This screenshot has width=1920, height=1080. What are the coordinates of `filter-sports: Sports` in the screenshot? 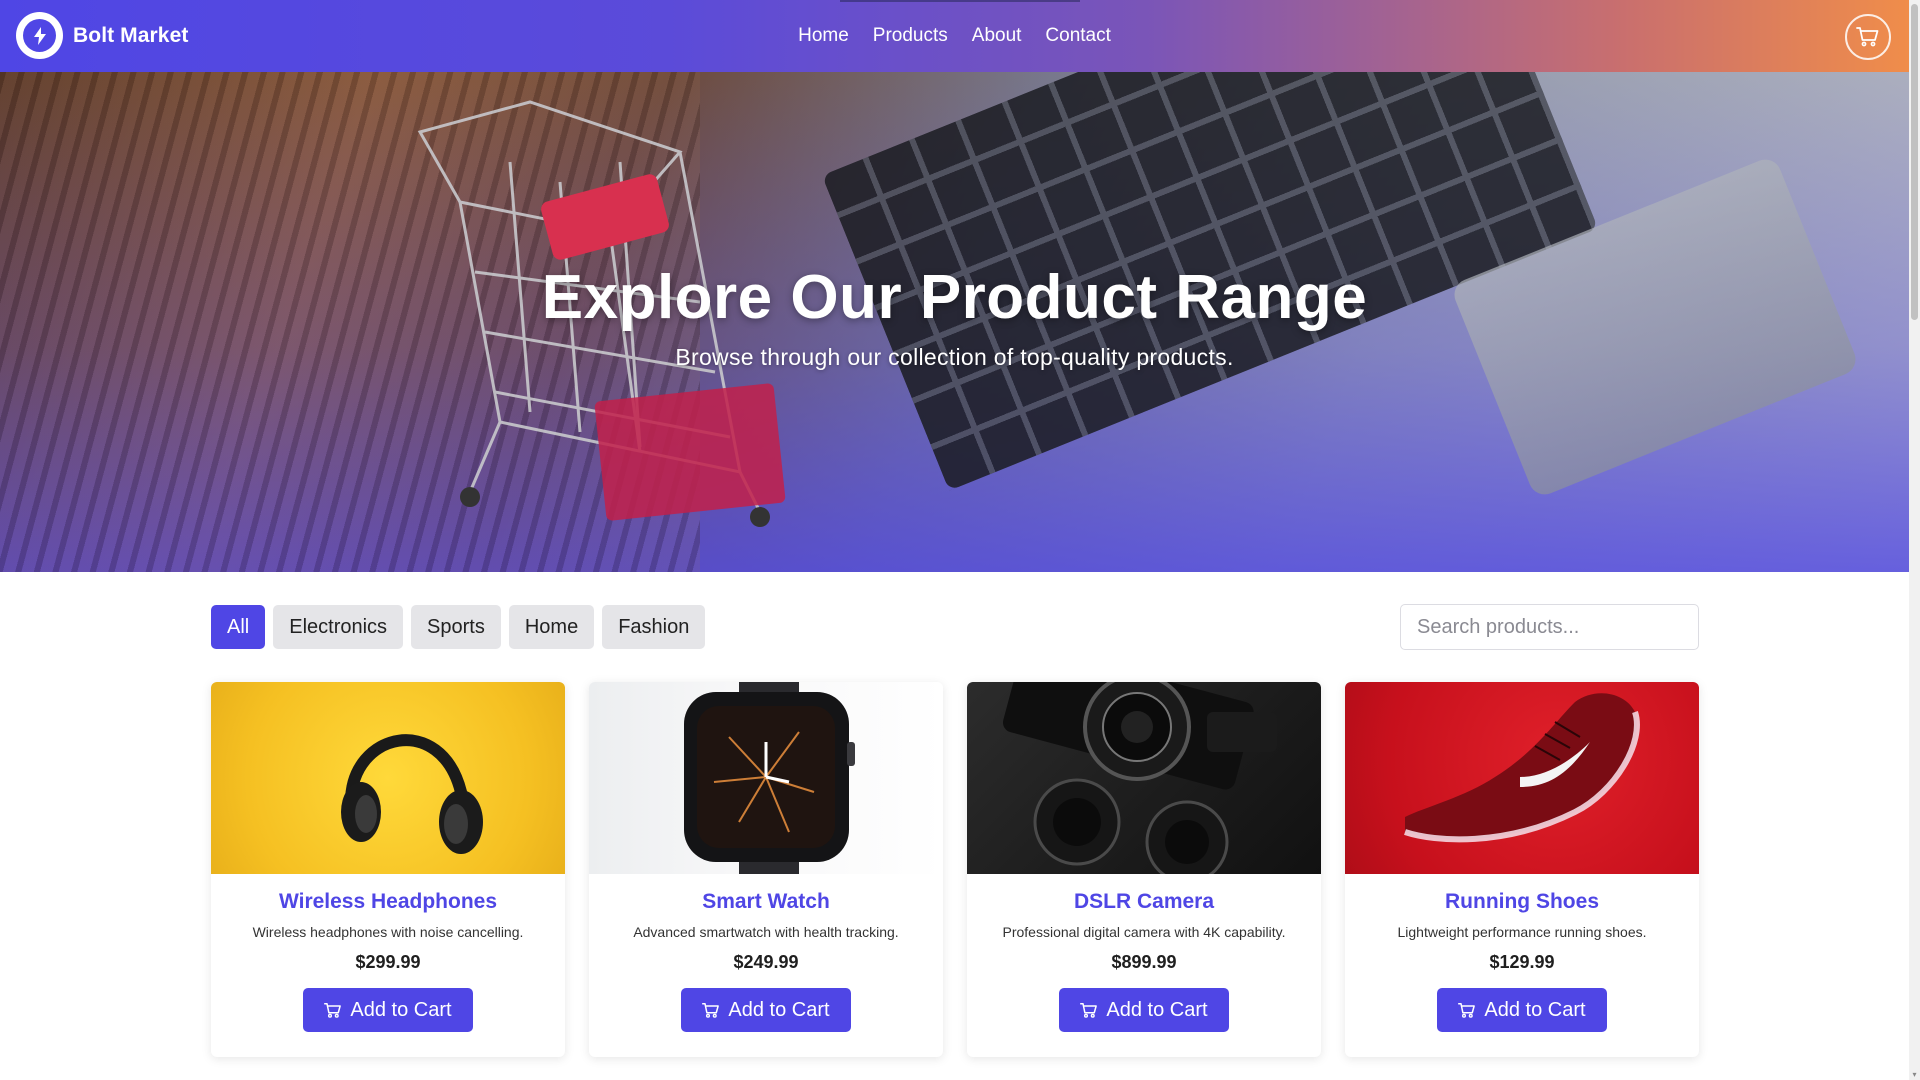 It's located at (456, 627).